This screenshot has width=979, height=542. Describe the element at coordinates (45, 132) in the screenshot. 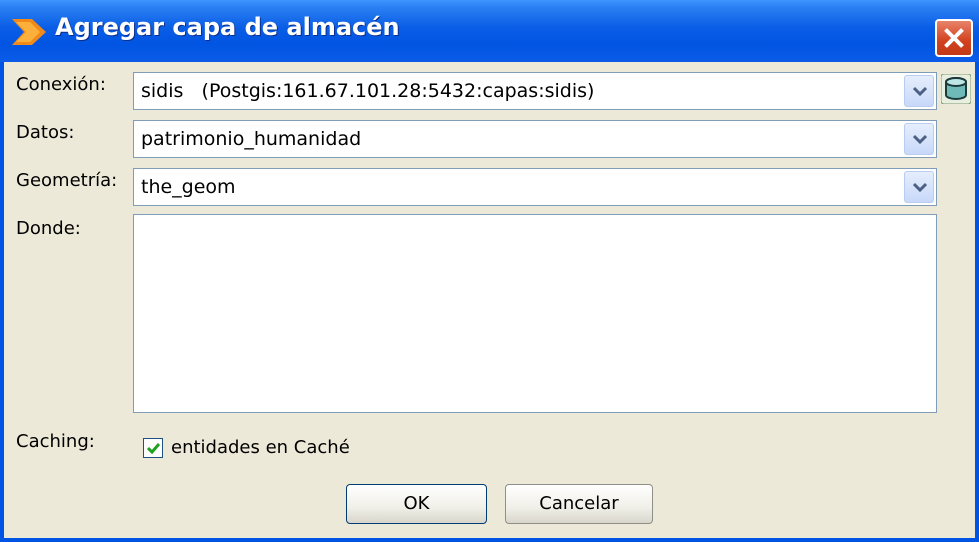

I see `data-label: Datos:` at that location.